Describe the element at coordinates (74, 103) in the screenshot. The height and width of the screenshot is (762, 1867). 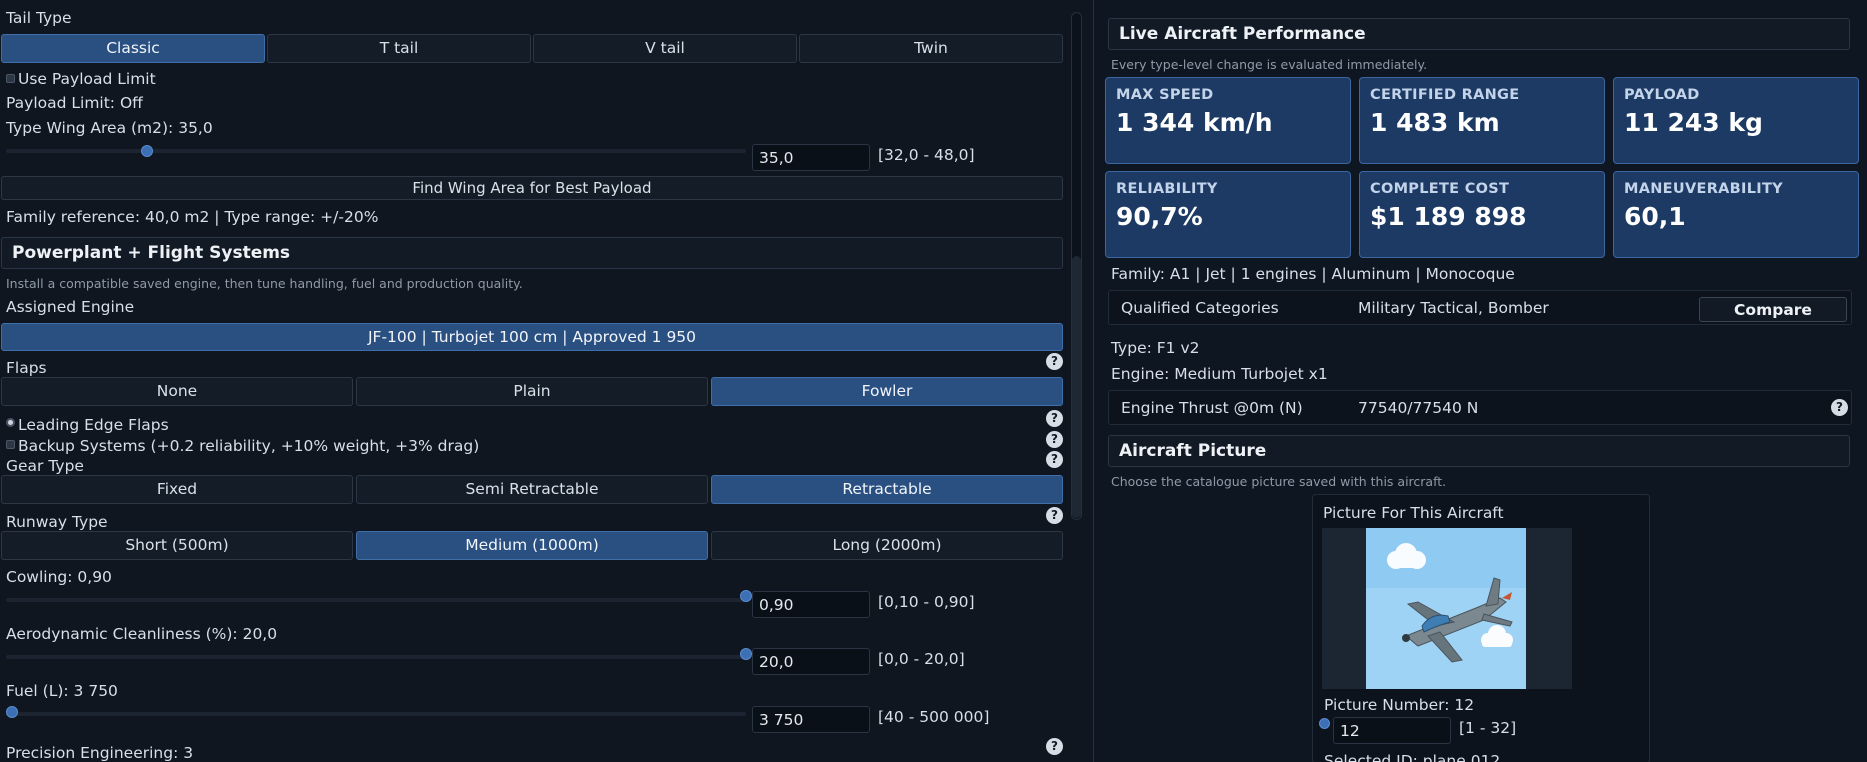
I see `payload-limit-status: Payload Limit: Off` at that location.